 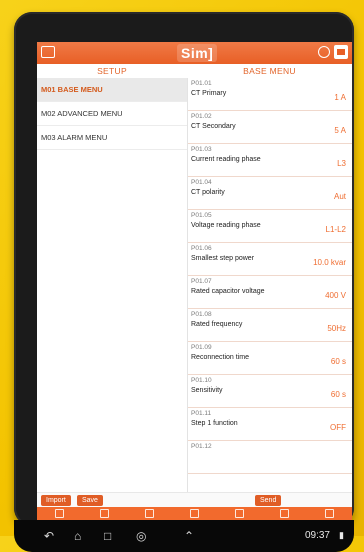 I want to click on param-value: 1 A, so click(x=340, y=97).